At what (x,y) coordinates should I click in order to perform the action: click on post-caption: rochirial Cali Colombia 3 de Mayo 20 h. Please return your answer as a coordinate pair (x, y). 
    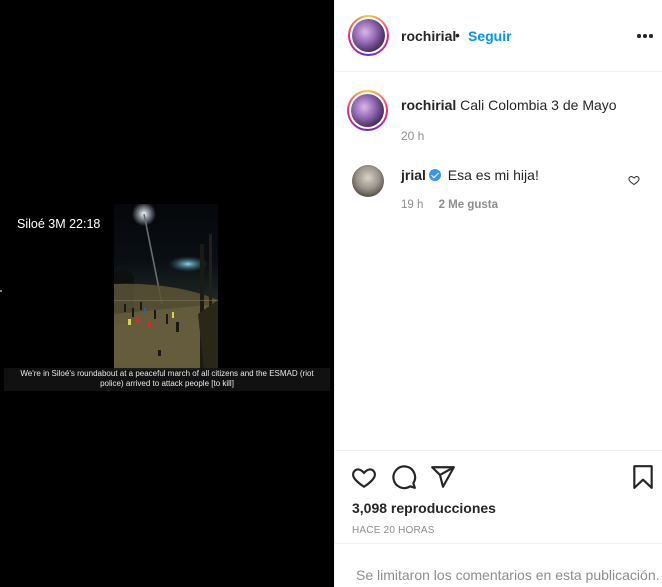
    Looking at the image, I should click on (498, 113).